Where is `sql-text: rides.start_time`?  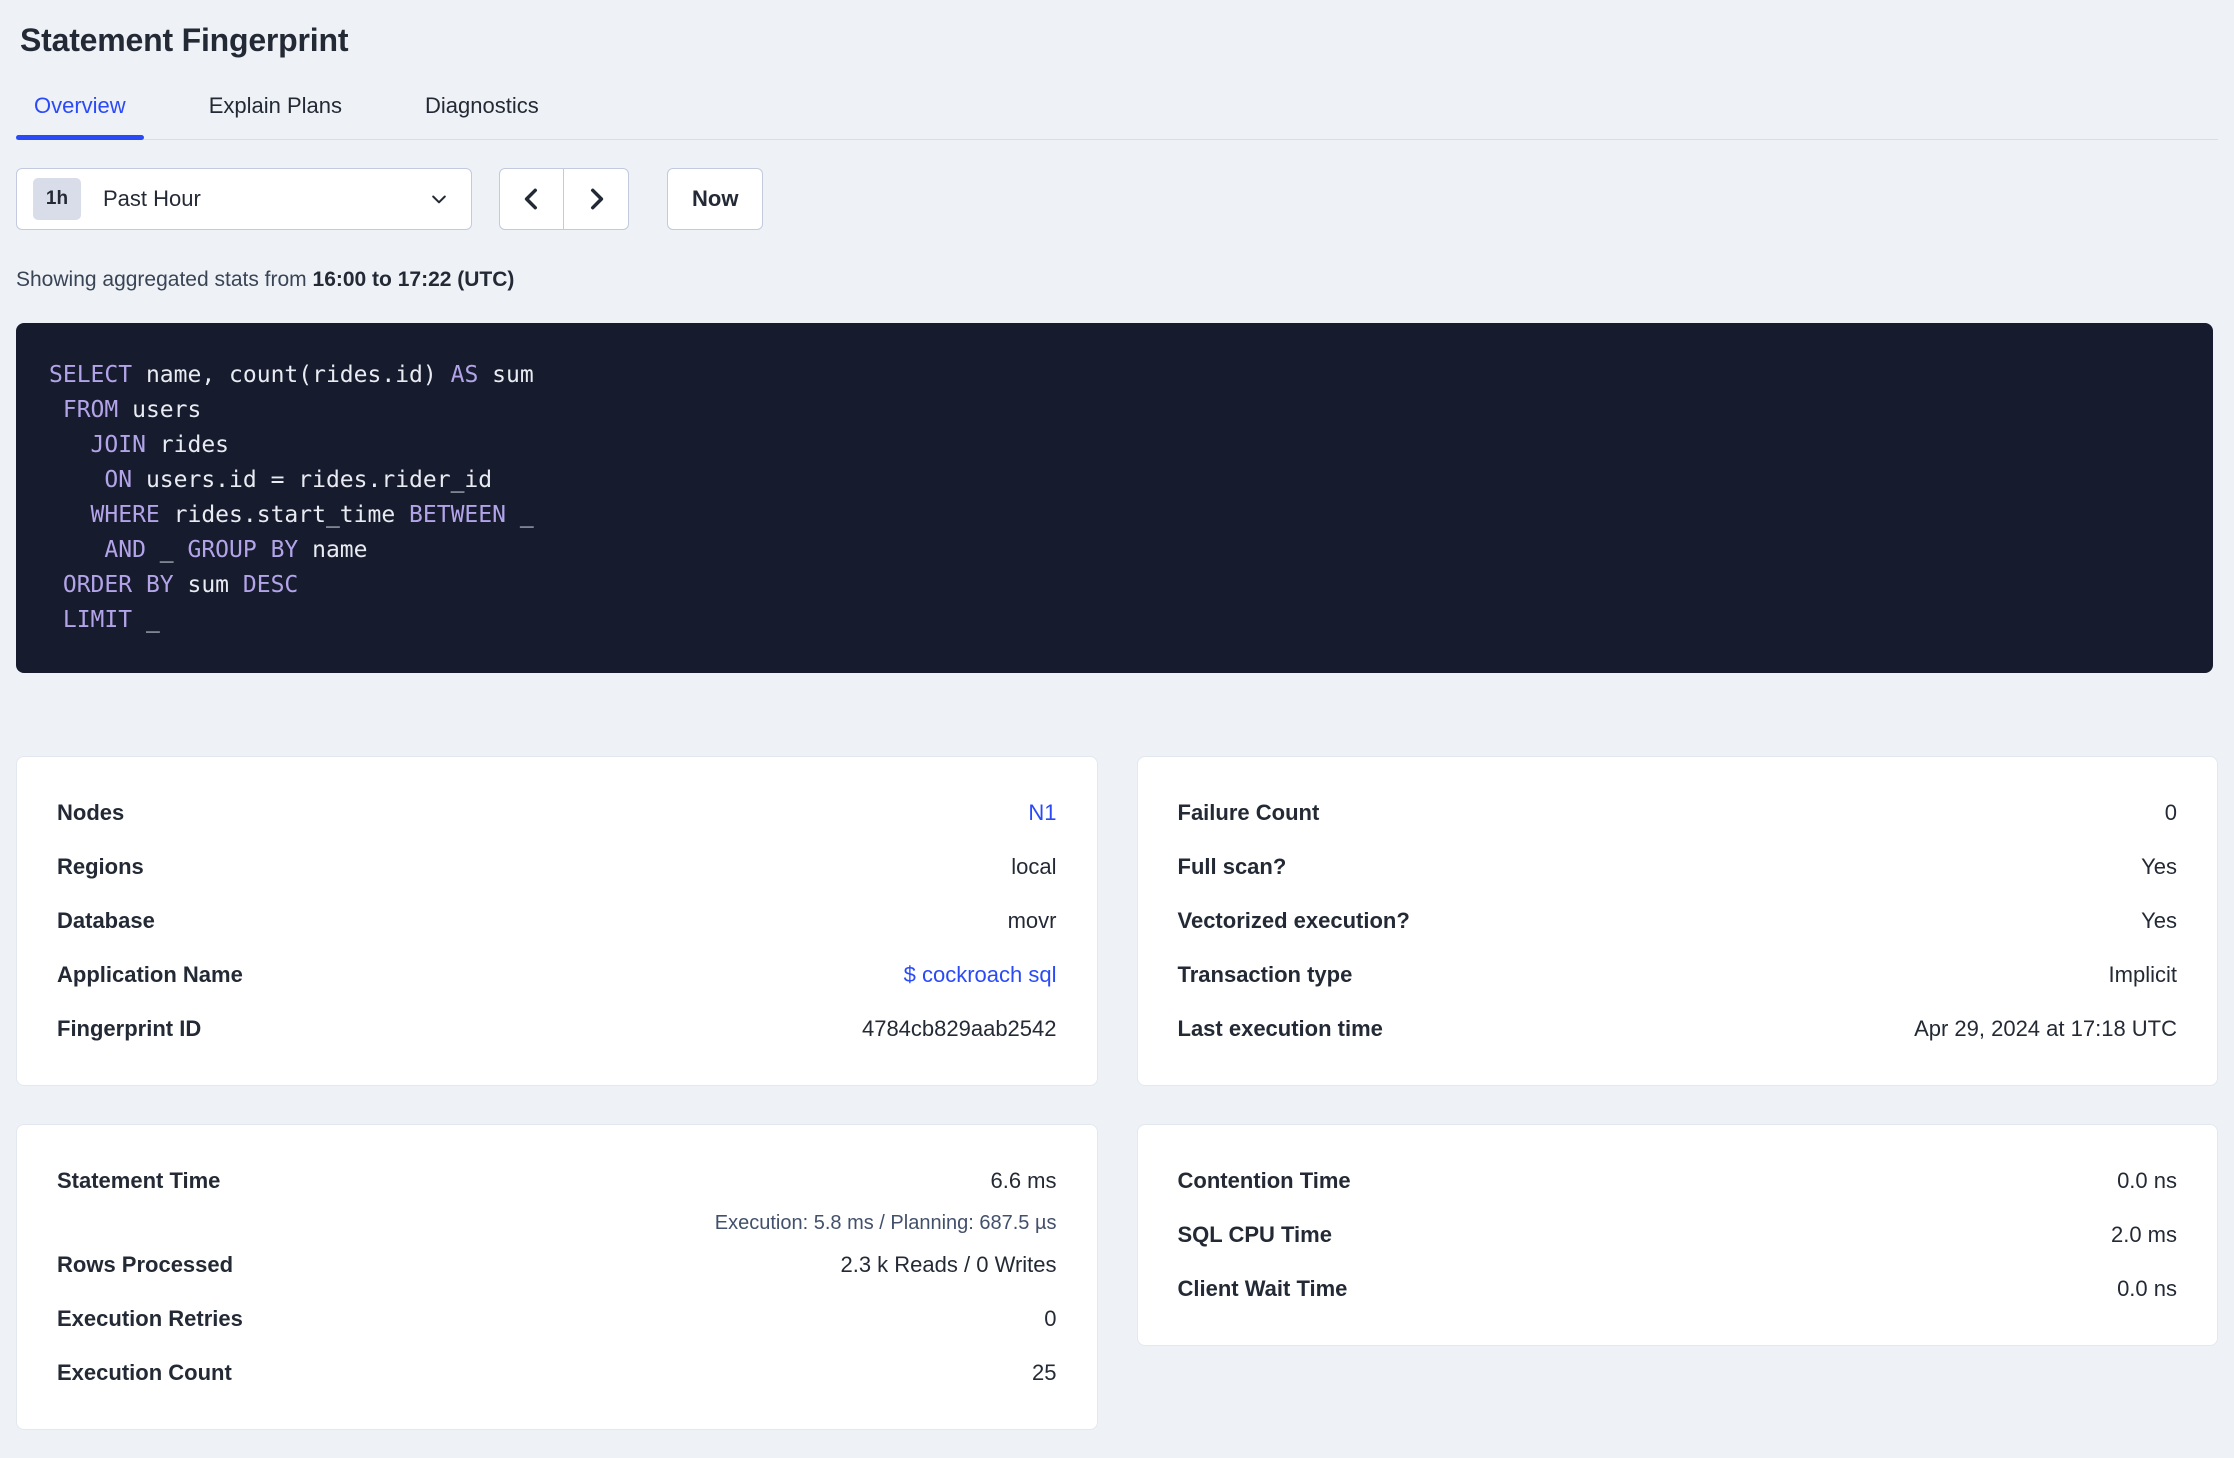 sql-text: rides.start_time is located at coordinates (284, 515).